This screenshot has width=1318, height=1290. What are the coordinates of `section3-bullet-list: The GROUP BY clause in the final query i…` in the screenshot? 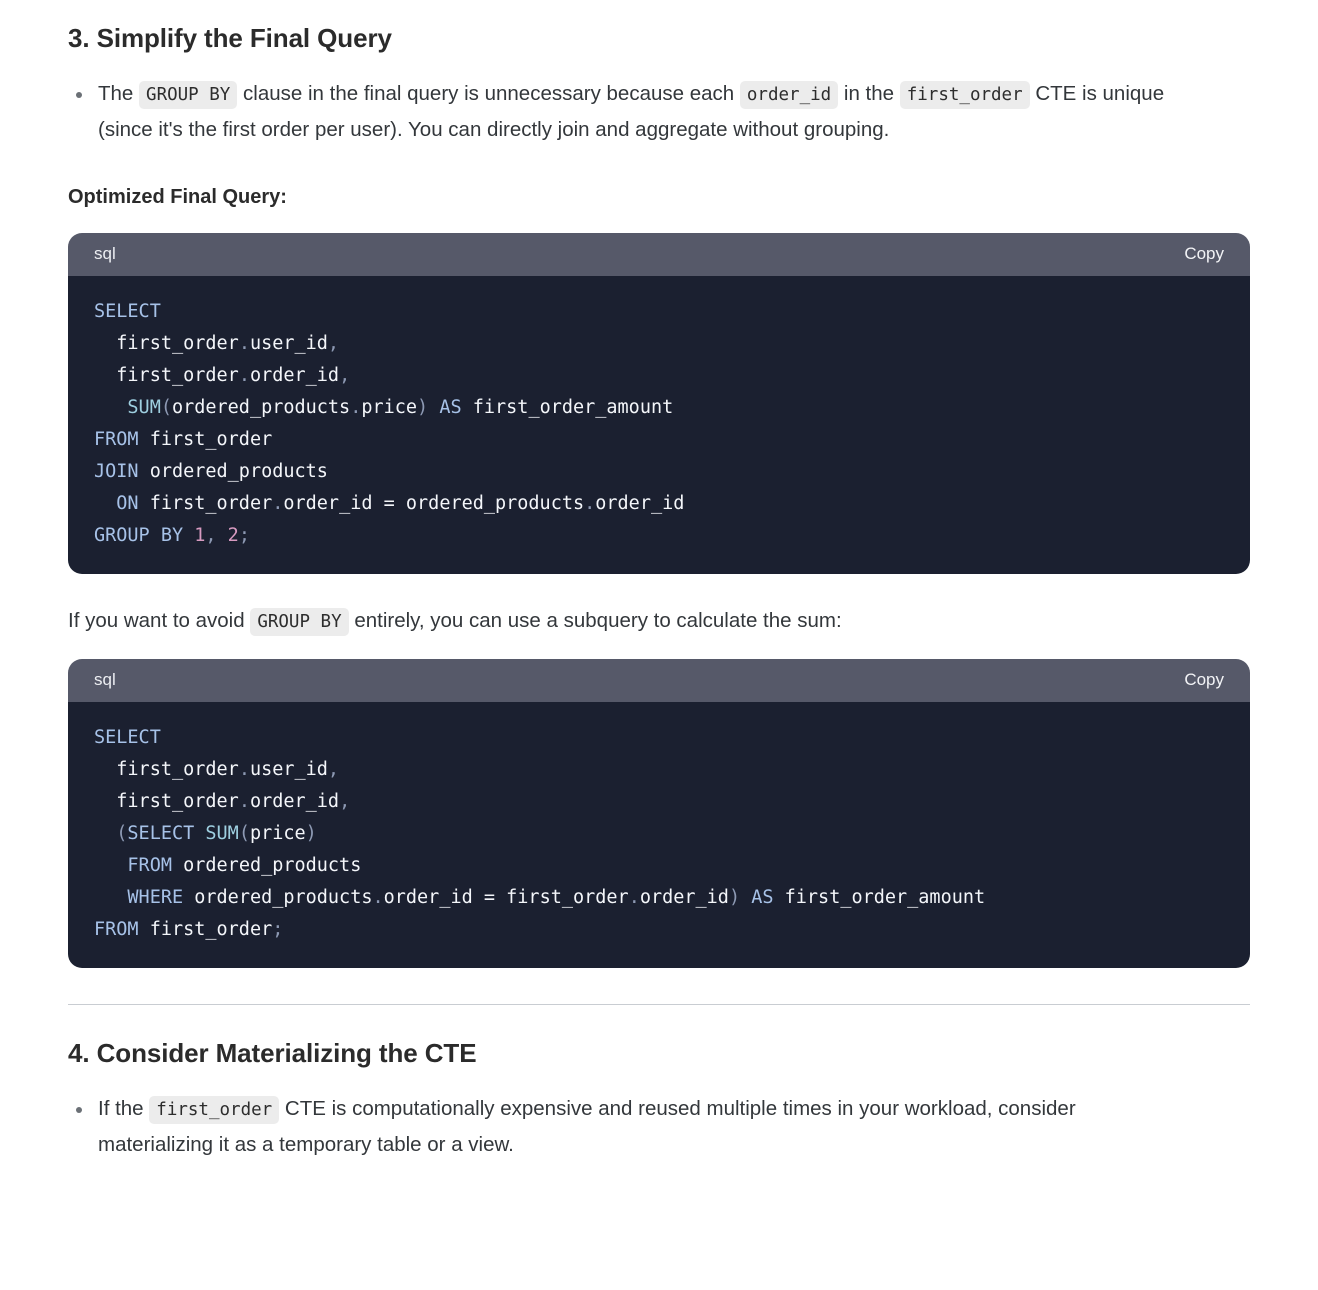 It's located at (659, 112).